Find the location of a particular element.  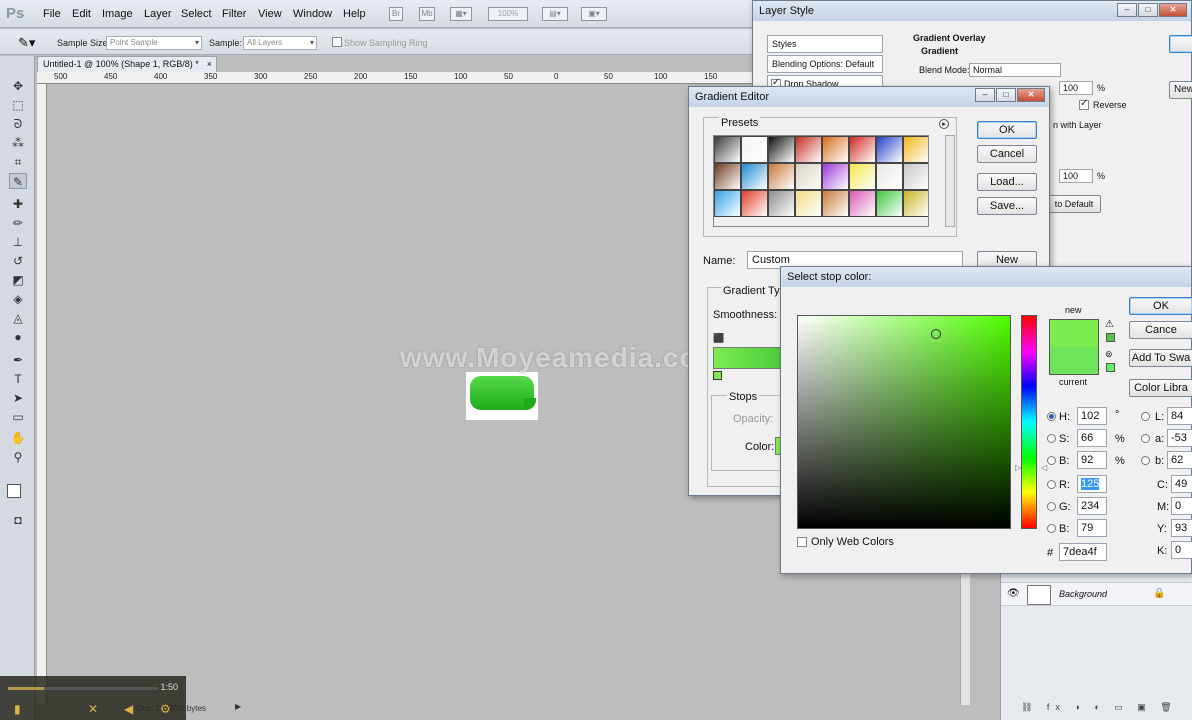

blur-tool-icon: ◬ is located at coordinates (18, 318).